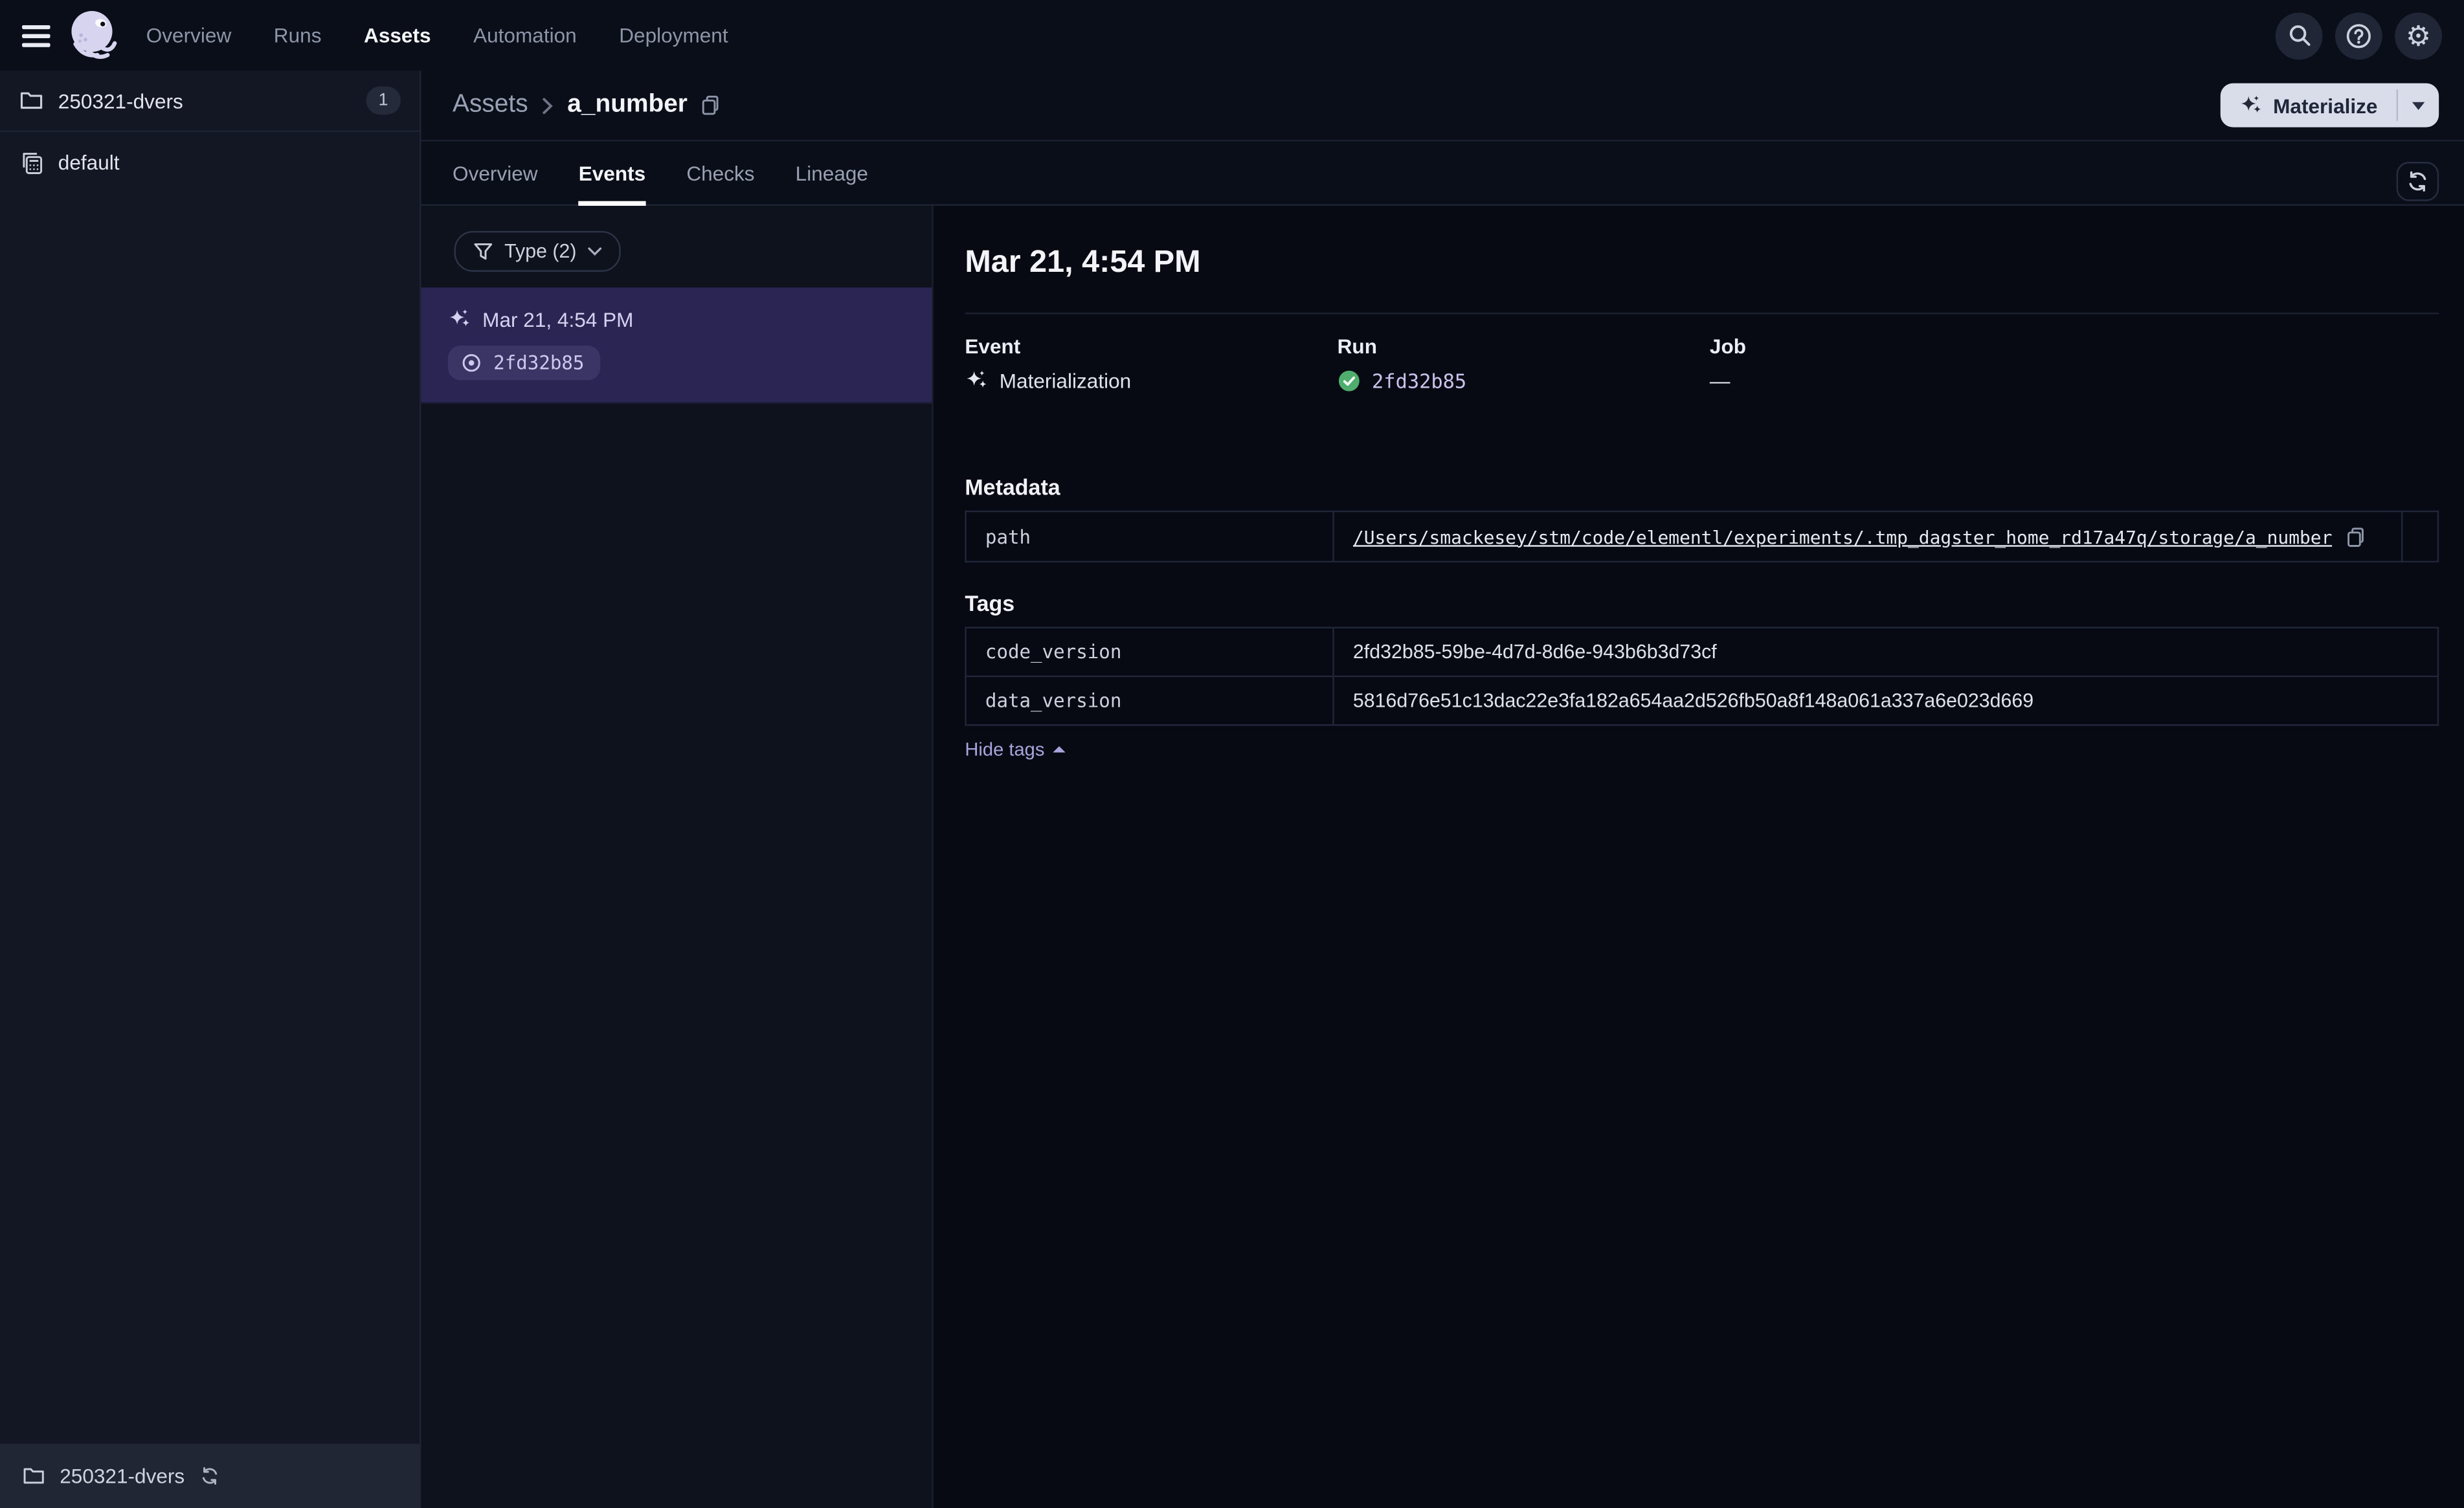 This screenshot has width=2464, height=1508. Describe the element at coordinates (1728, 347) in the screenshot. I see `job-column-label: Job` at that location.